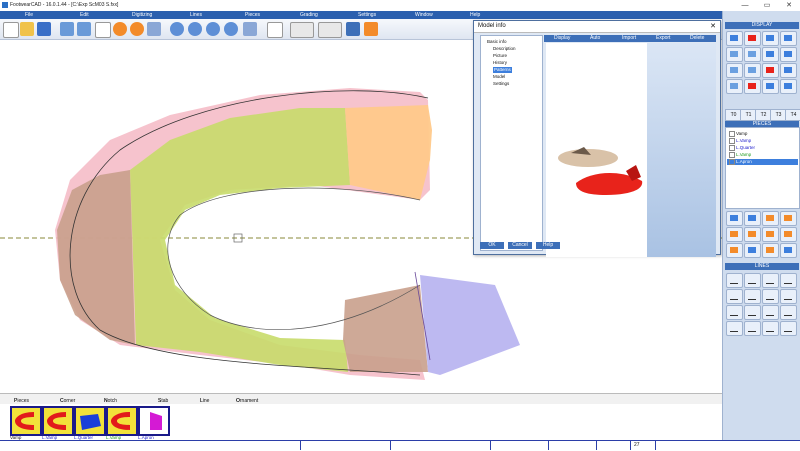 The height and width of the screenshot is (451, 800). What do you see at coordinates (788, 312) in the screenshot?
I see `line-tool-12-icon` at bounding box center [788, 312].